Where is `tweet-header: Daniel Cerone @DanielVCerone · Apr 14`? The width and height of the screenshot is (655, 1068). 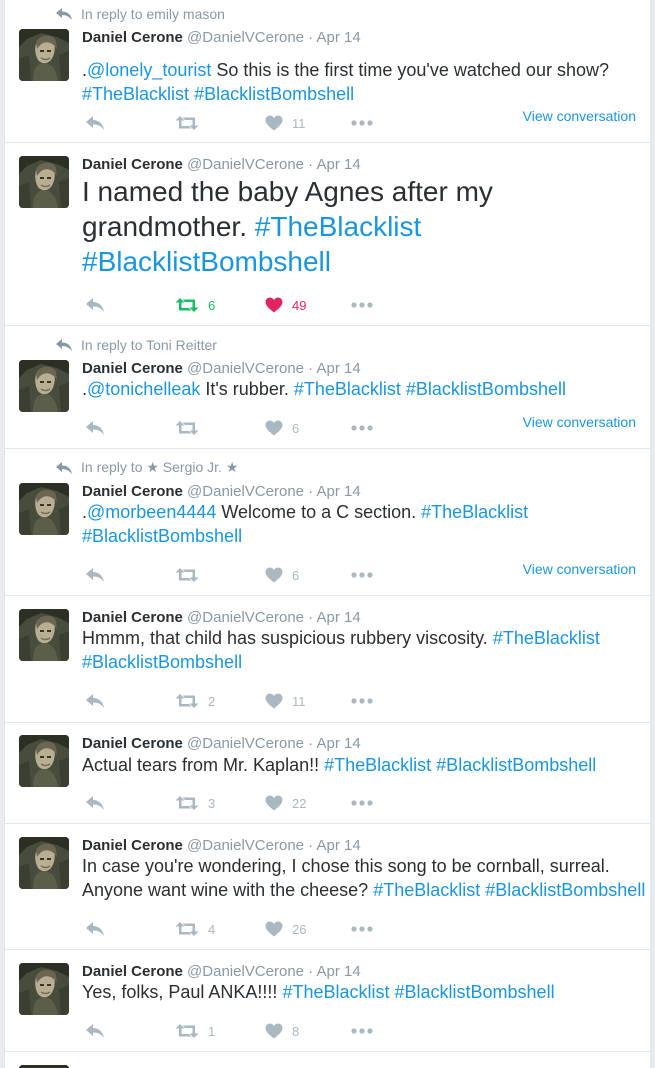 tweet-header: Daniel Cerone @DanielVCerone · Apr 14 is located at coordinates (221, 37).